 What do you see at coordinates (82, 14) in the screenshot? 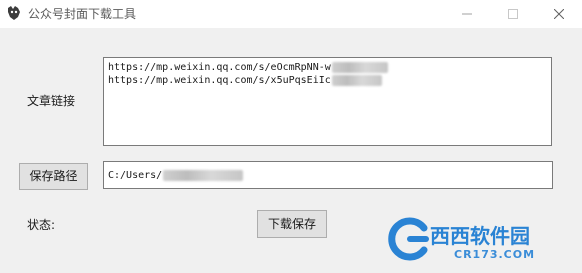
I see `window-title: 公众号封面下载工具` at bounding box center [82, 14].